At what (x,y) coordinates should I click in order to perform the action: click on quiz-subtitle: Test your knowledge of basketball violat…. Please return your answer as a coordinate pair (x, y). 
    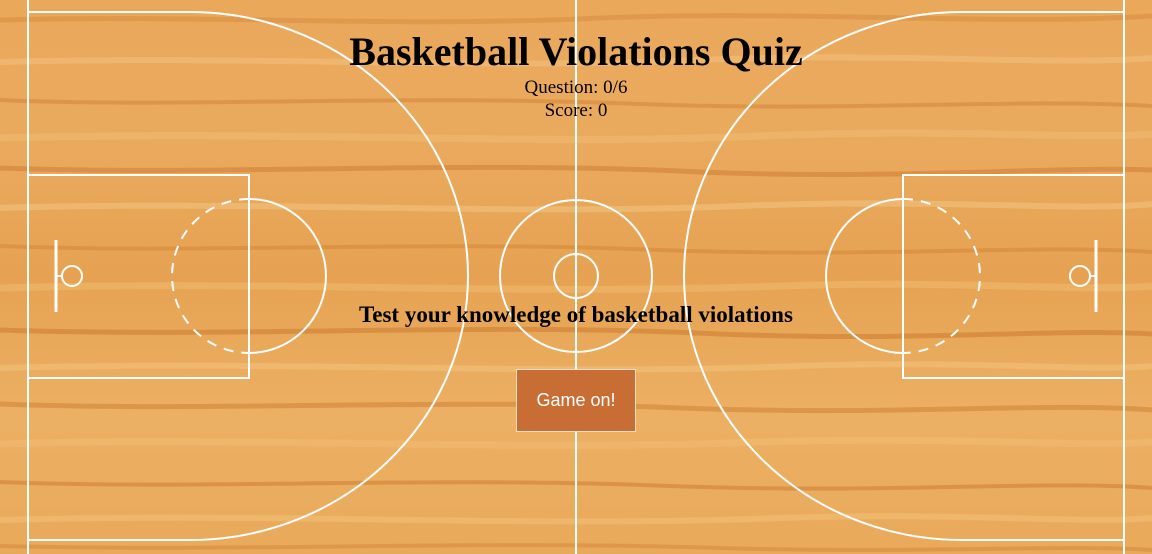
    Looking at the image, I should click on (576, 314).